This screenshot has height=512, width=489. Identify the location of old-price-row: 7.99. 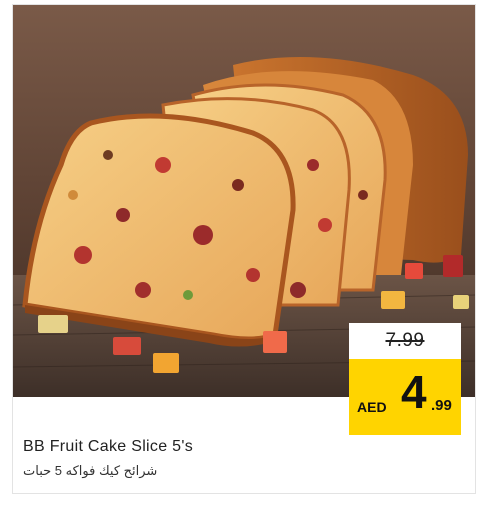
(405, 341).